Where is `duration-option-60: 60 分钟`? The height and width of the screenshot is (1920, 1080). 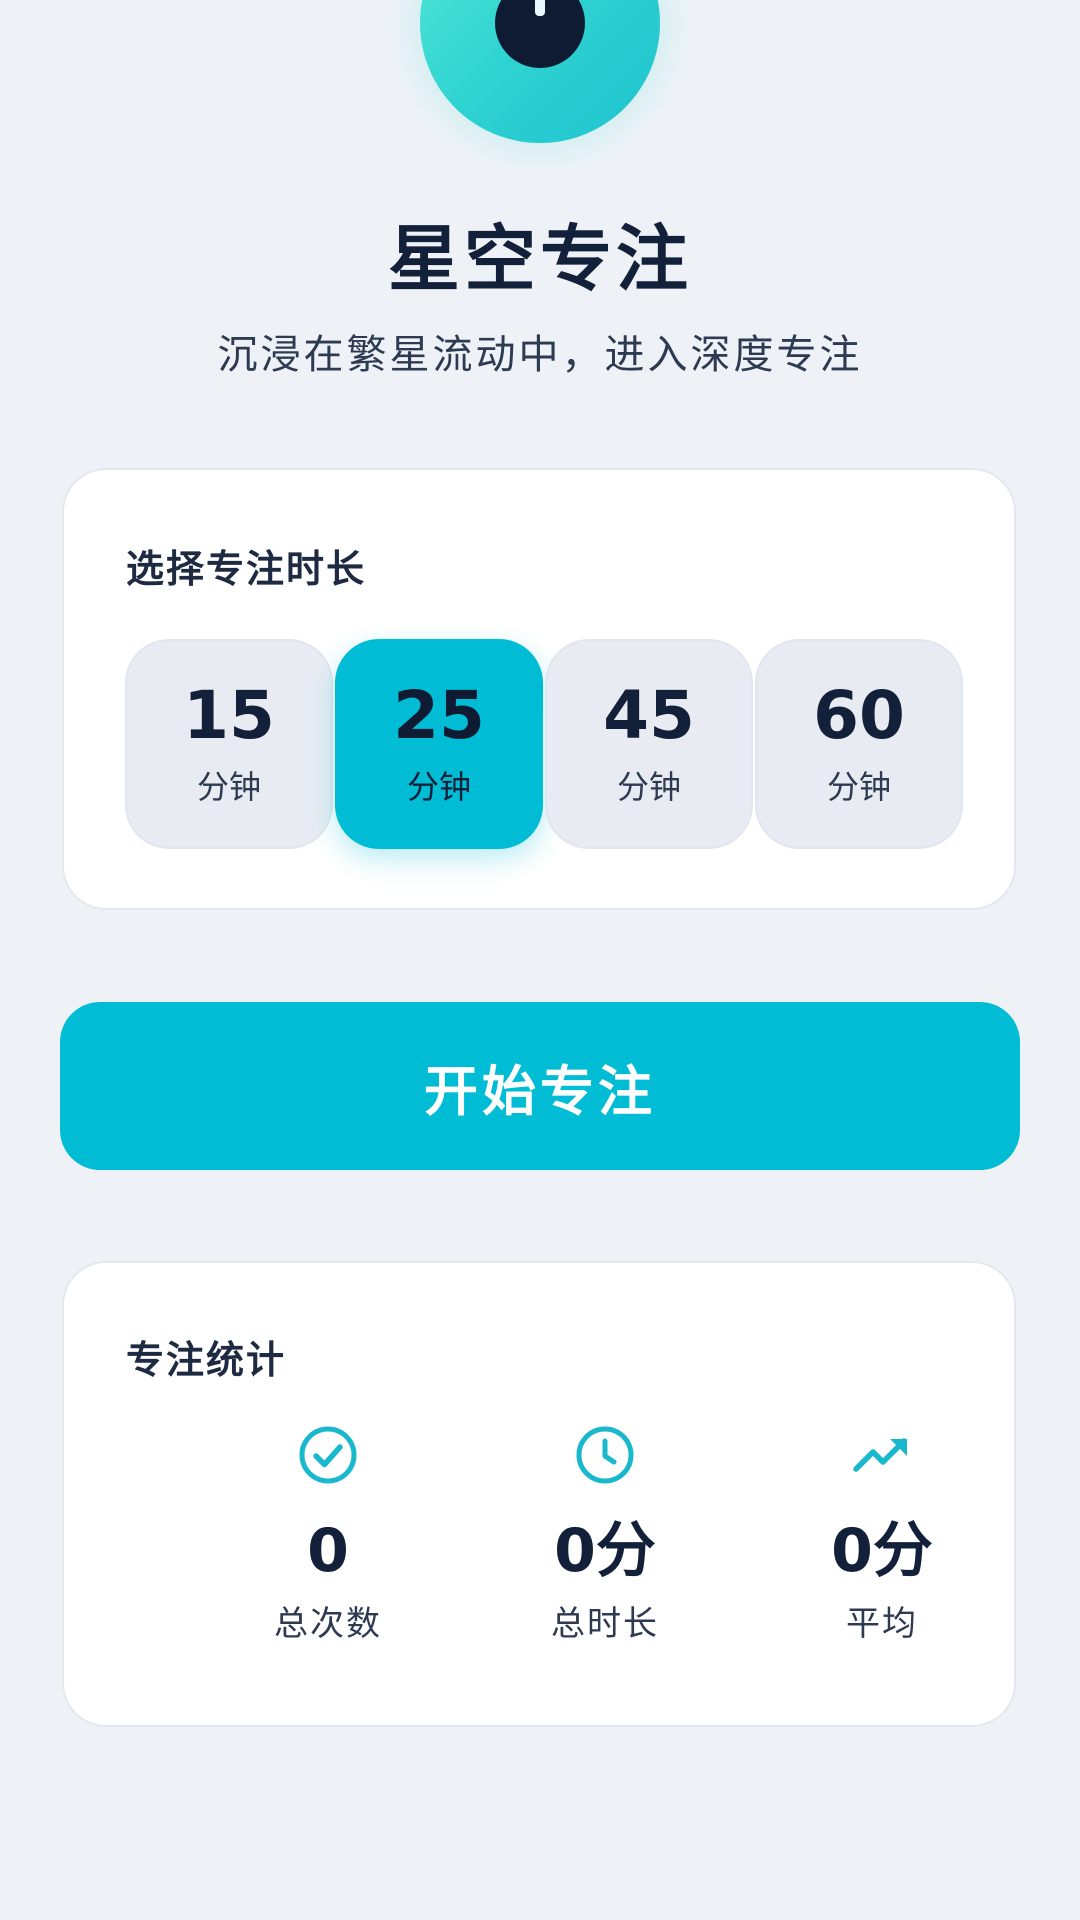 duration-option-60: 60 分钟 is located at coordinates (859, 744).